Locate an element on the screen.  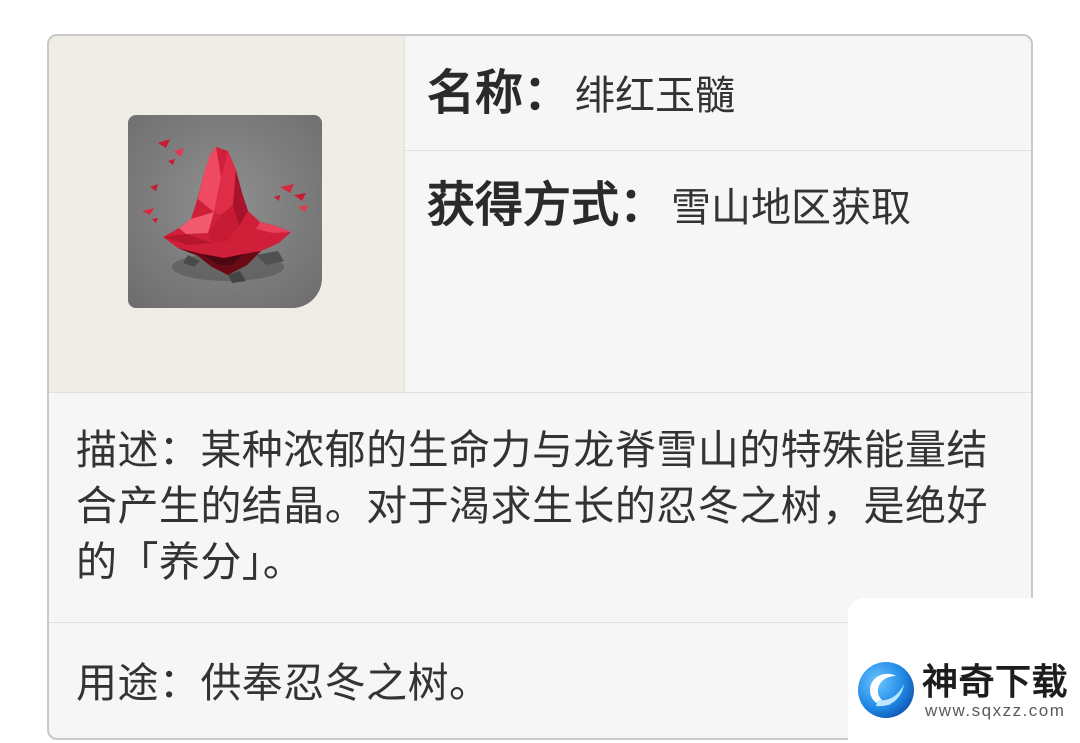
acquisition-value: 雪山地区获取 is located at coordinates (791, 208).